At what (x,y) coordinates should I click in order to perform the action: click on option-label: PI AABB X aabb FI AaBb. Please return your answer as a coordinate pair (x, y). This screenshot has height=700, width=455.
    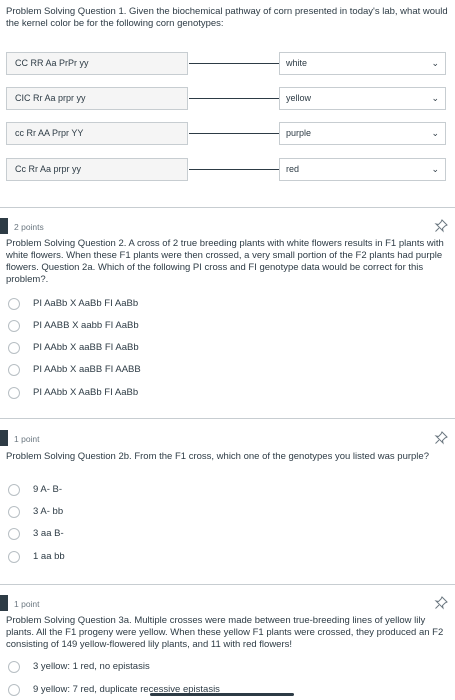
    Looking at the image, I should click on (86, 325).